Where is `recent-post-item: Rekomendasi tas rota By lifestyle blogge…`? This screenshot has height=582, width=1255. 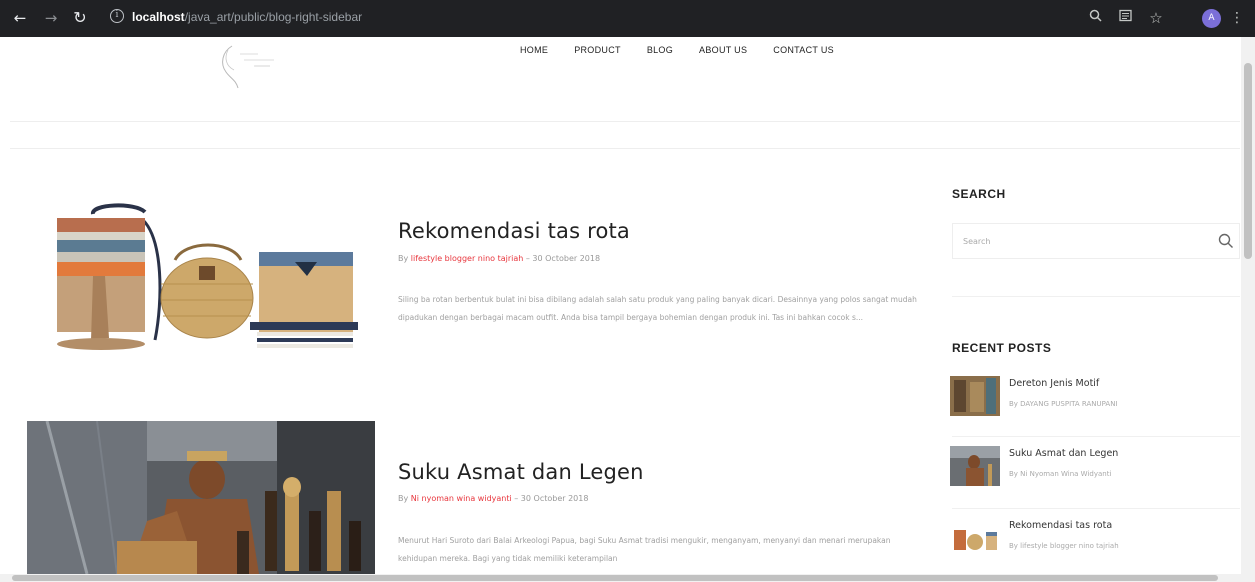
recent-post-item: Rekomendasi tas rota By lifestyle blogge… is located at coordinates (1095, 547).